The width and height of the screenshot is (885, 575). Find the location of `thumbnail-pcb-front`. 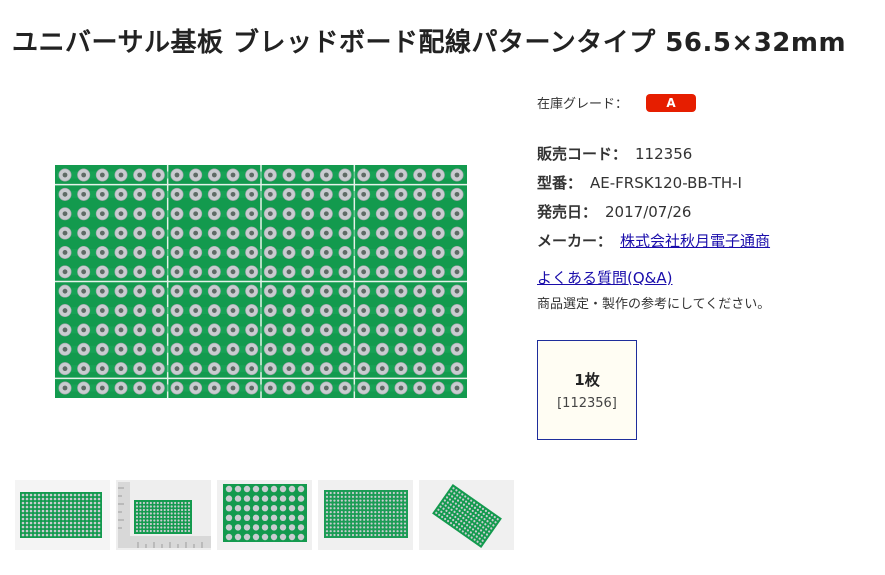

thumbnail-pcb-front is located at coordinates (62, 515).